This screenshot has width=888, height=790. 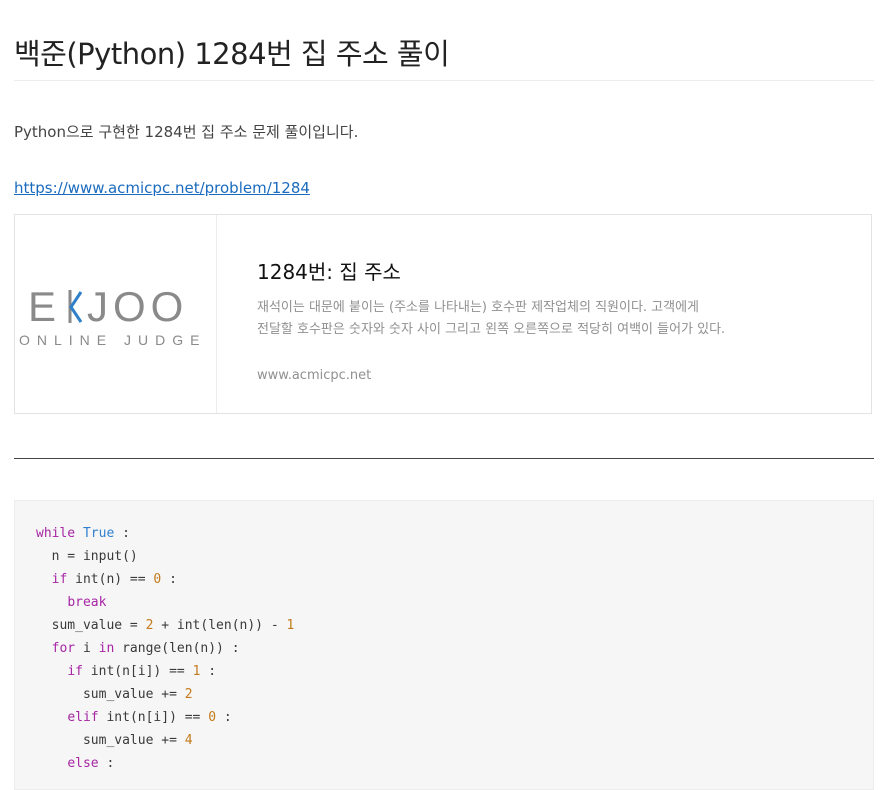 I want to click on code-line: elif int(n[i]) == 0 :, so click(x=149, y=717).